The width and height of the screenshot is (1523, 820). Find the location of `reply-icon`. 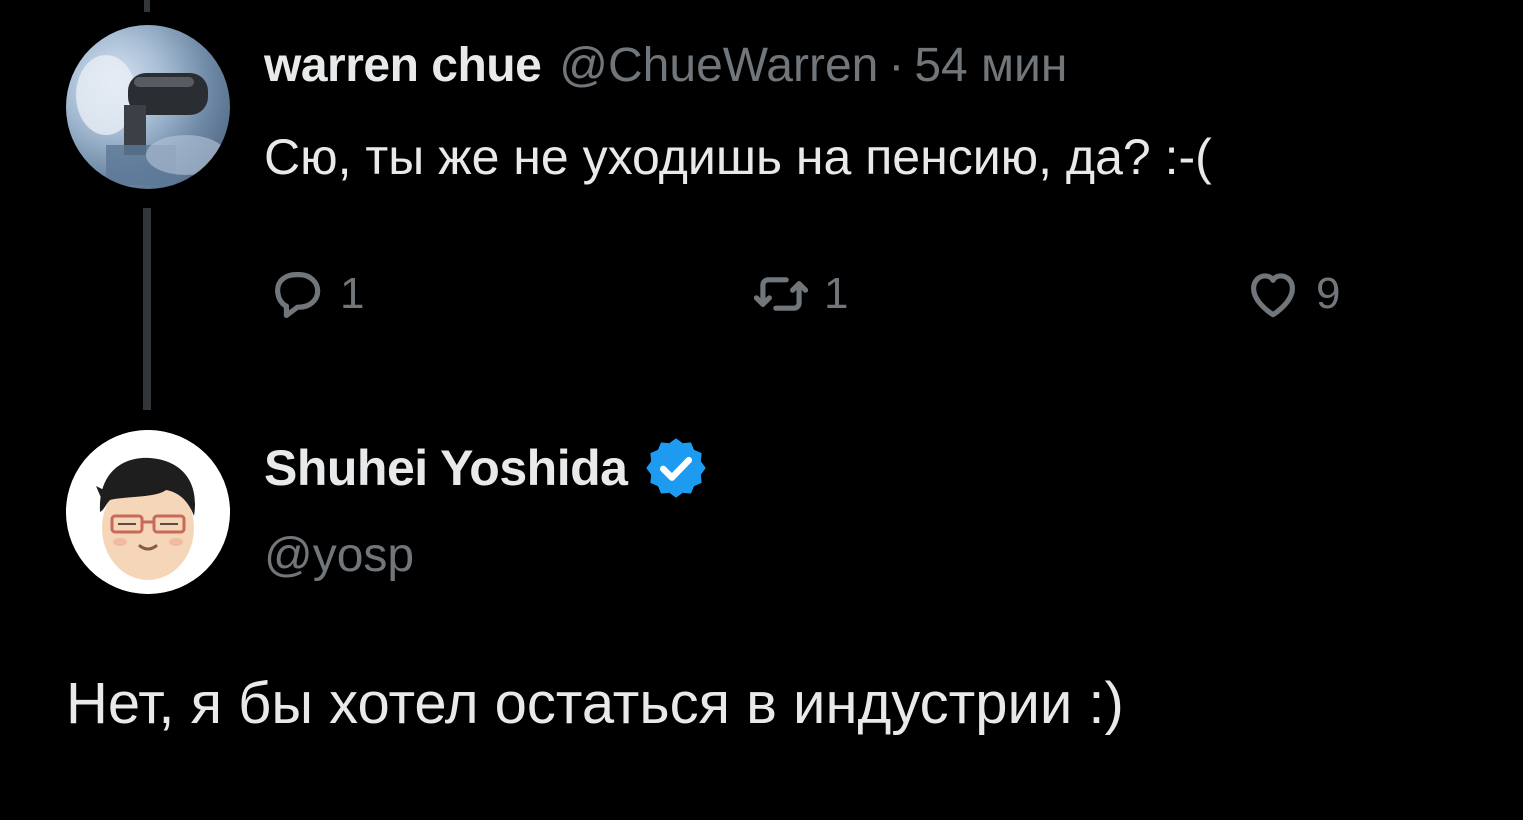

reply-icon is located at coordinates (298, 295).